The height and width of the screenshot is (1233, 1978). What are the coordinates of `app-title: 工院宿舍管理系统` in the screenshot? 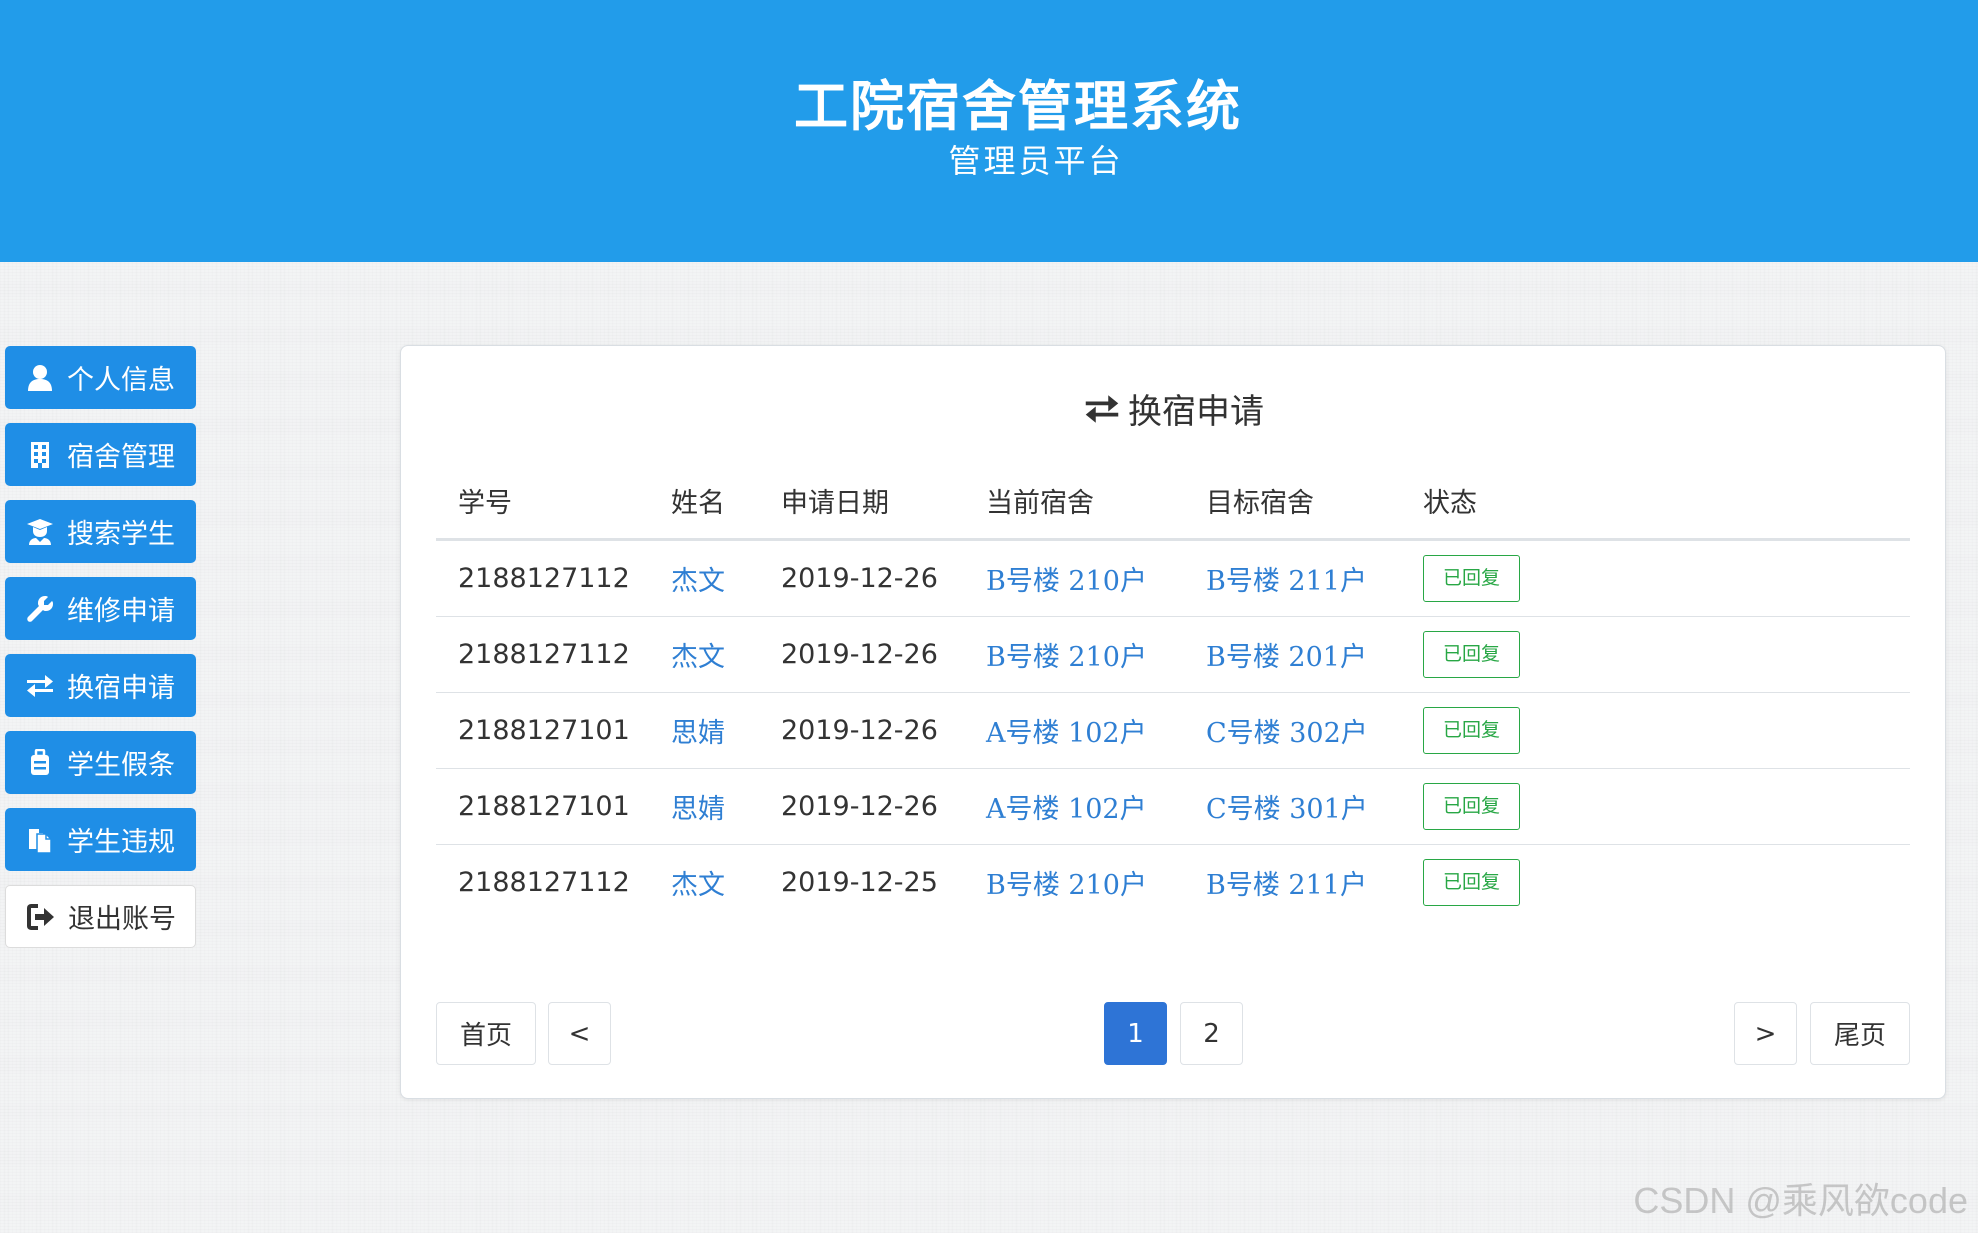 It's located at (1018, 106).